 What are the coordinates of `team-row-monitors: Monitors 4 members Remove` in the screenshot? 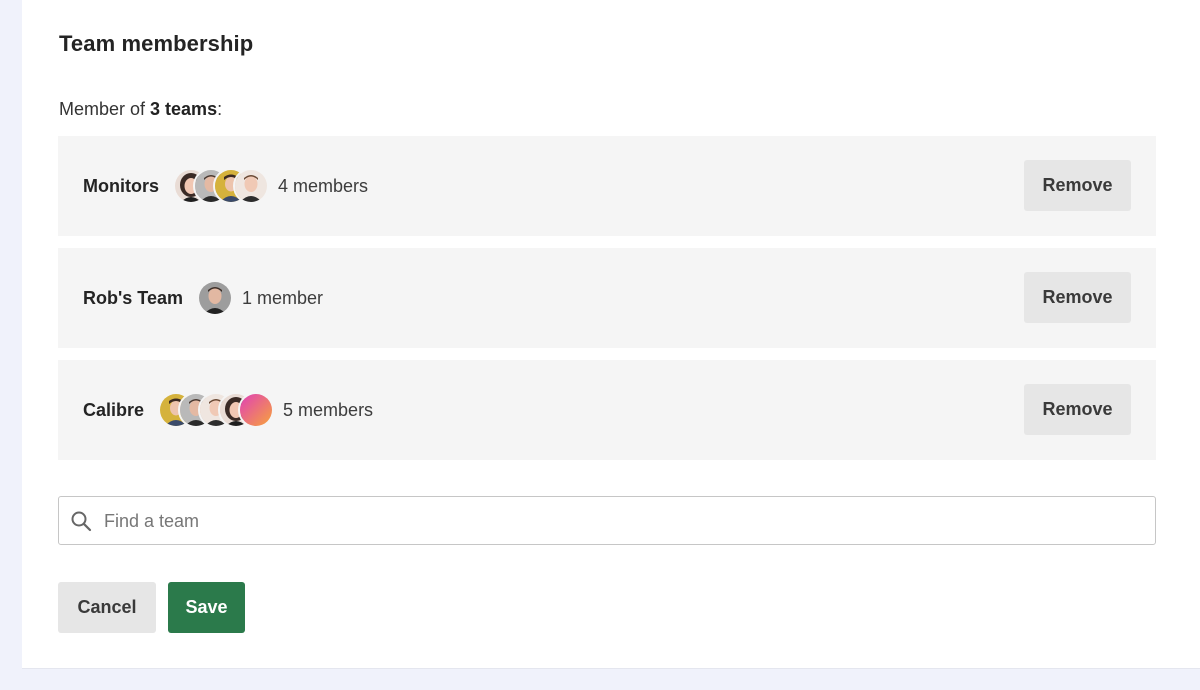 It's located at (607, 186).